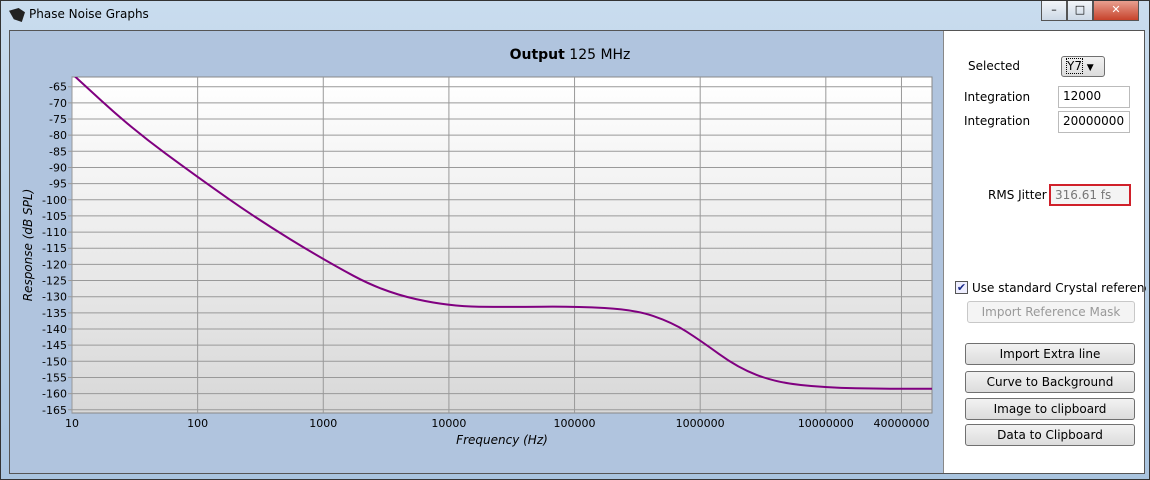 The width and height of the screenshot is (1150, 480). I want to click on y-tick-label: -130, so click(54, 297).